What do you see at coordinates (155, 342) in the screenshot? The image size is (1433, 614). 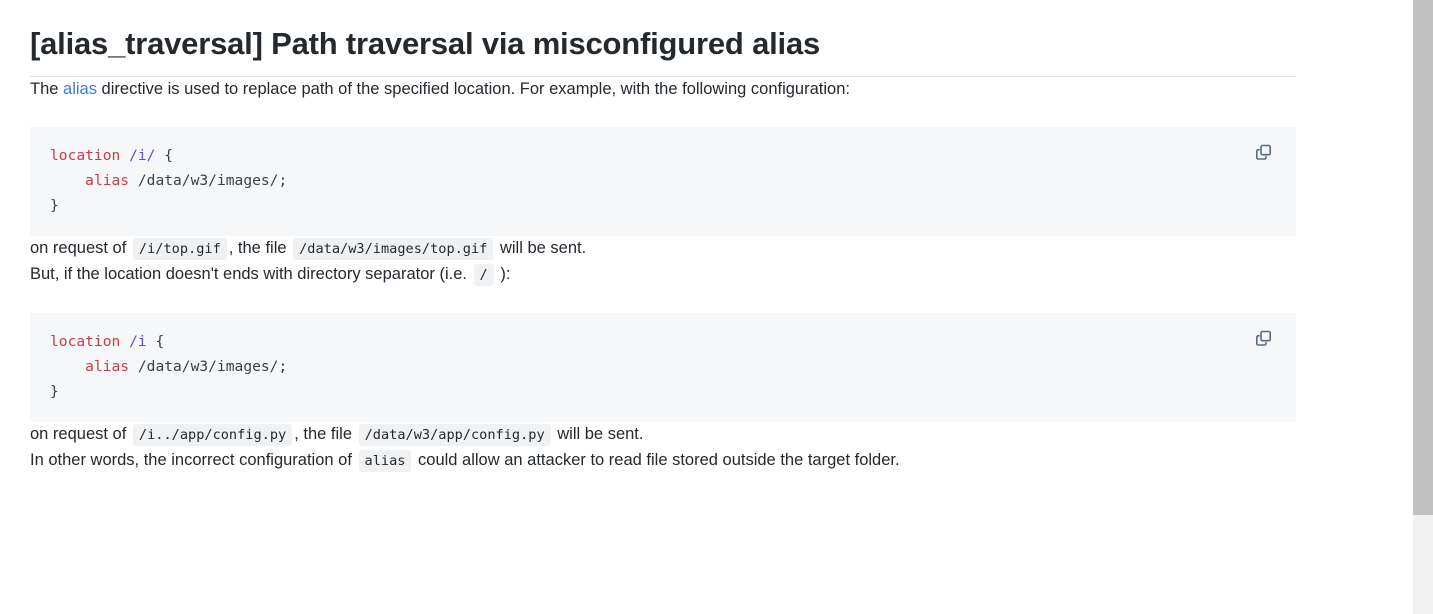 I see `code-brace-open-2: {` at bounding box center [155, 342].